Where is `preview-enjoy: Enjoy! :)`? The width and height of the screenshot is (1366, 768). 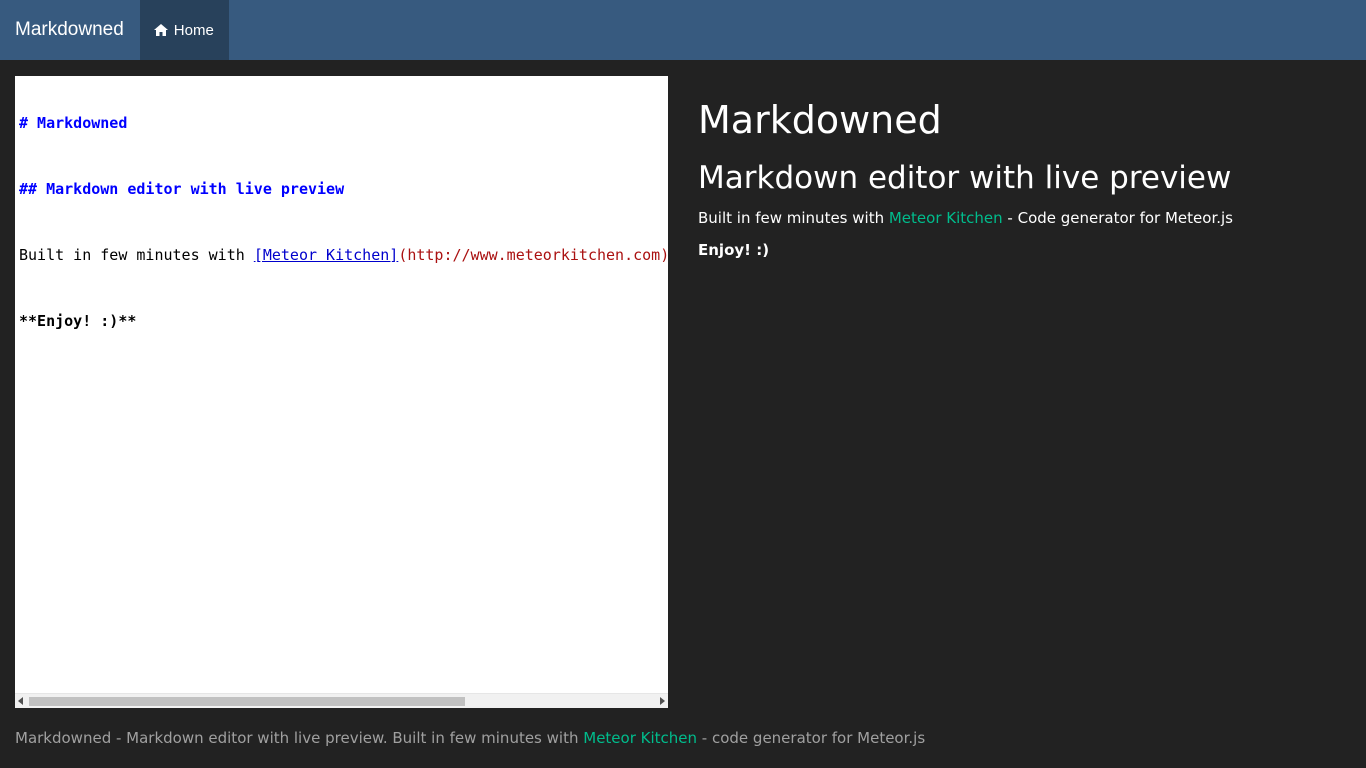 preview-enjoy: Enjoy! :) is located at coordinates (734, 250).